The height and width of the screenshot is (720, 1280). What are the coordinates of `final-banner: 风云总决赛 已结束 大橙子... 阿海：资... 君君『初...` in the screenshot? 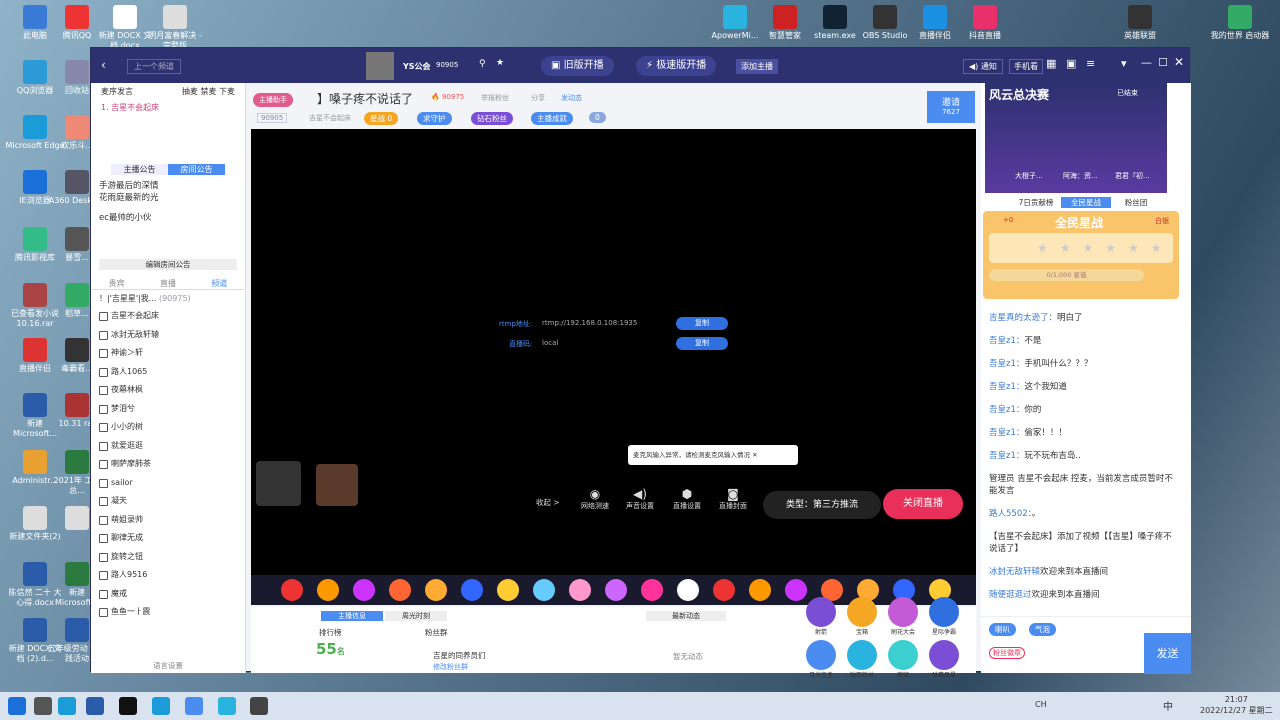 It's located at (1076, 138).